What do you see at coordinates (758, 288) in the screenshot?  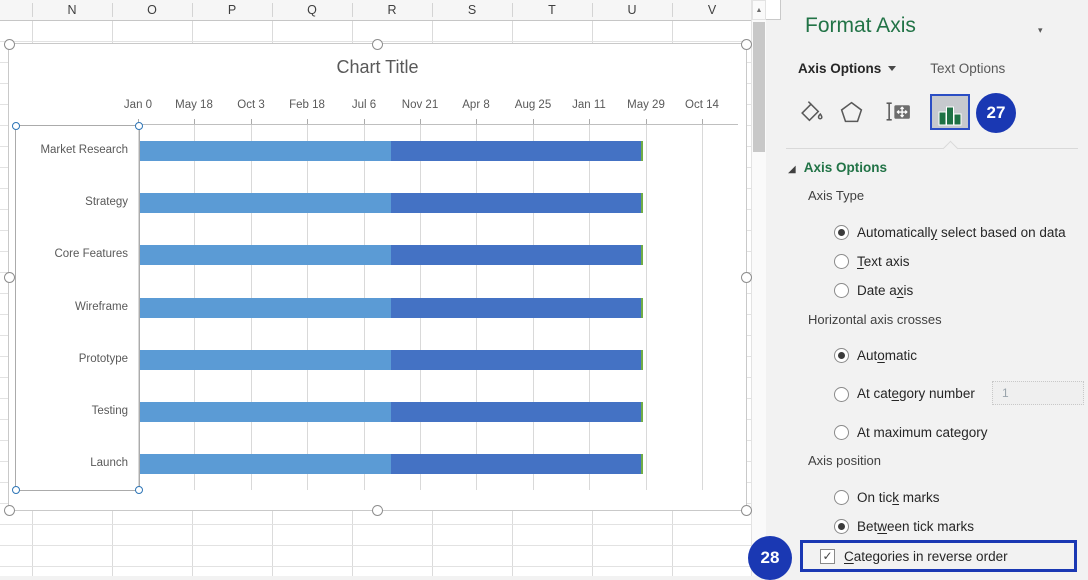 I see `vertical-scrollbar: ▲` at bounding box center [758, 288].